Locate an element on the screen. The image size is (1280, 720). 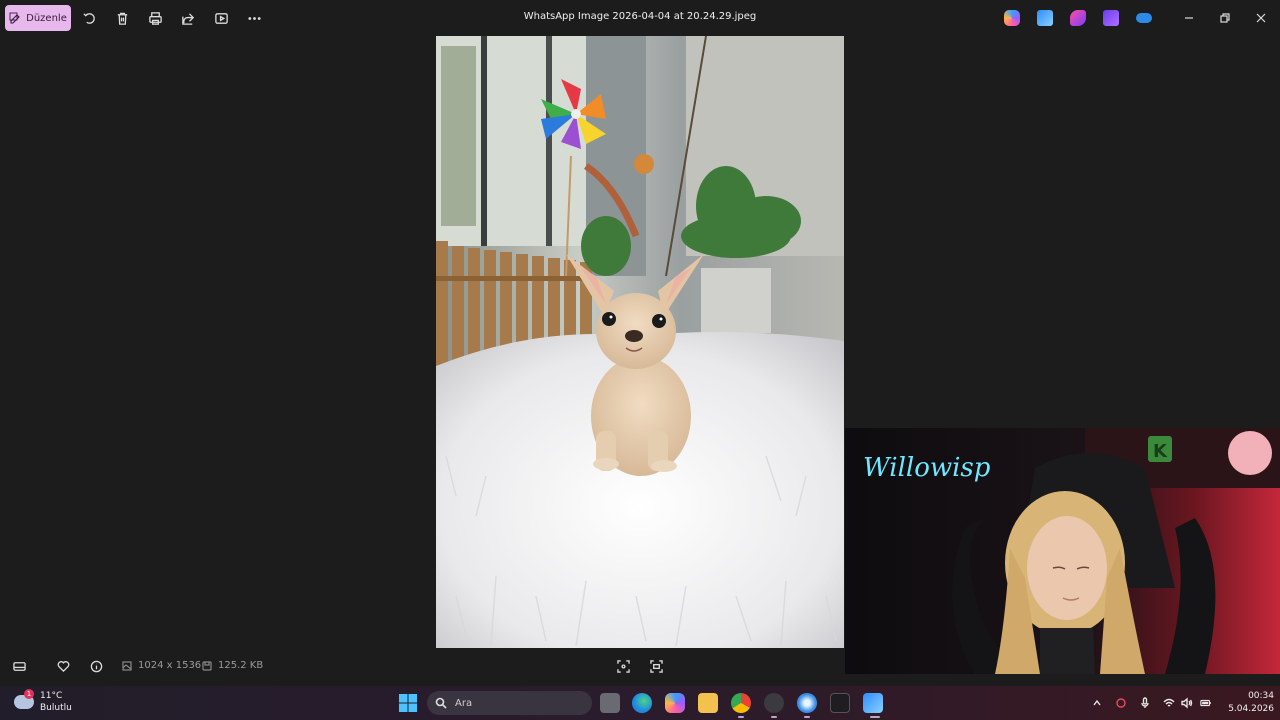
clock-time: 00:34 is located at coordinates (1261, 696).